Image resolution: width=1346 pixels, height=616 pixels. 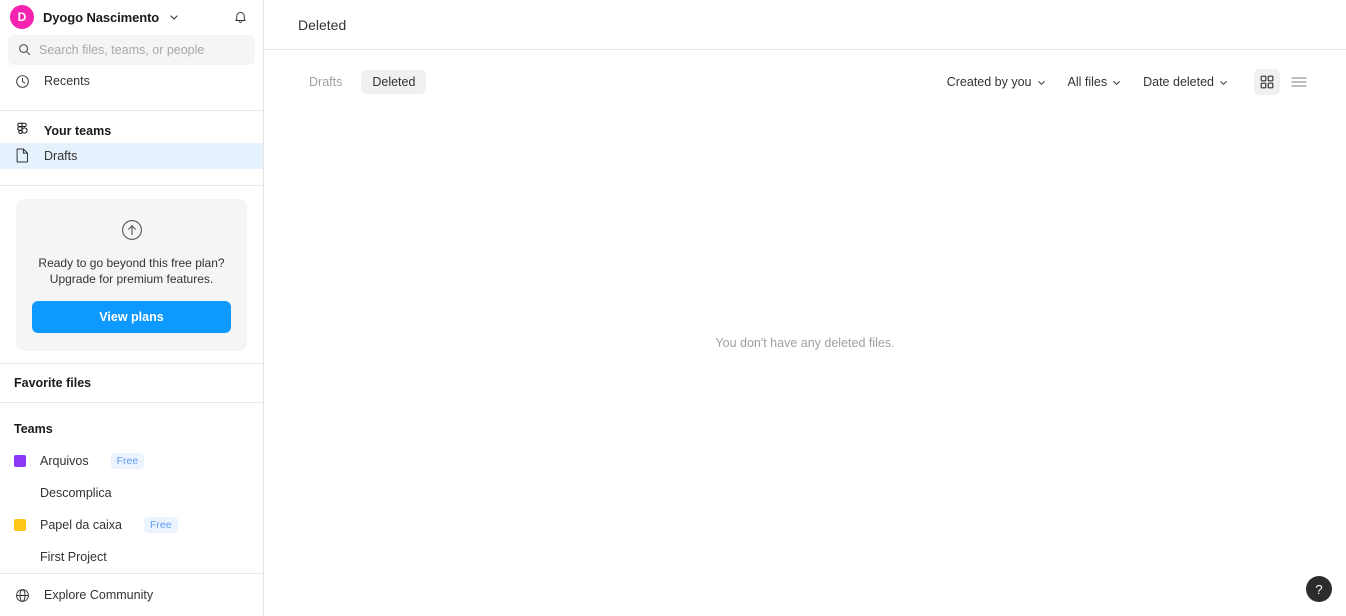 What do you see at coordinates (33, 429) in the screenshot?
I see `teams-label: Teams` at bounding box center [33, 429].